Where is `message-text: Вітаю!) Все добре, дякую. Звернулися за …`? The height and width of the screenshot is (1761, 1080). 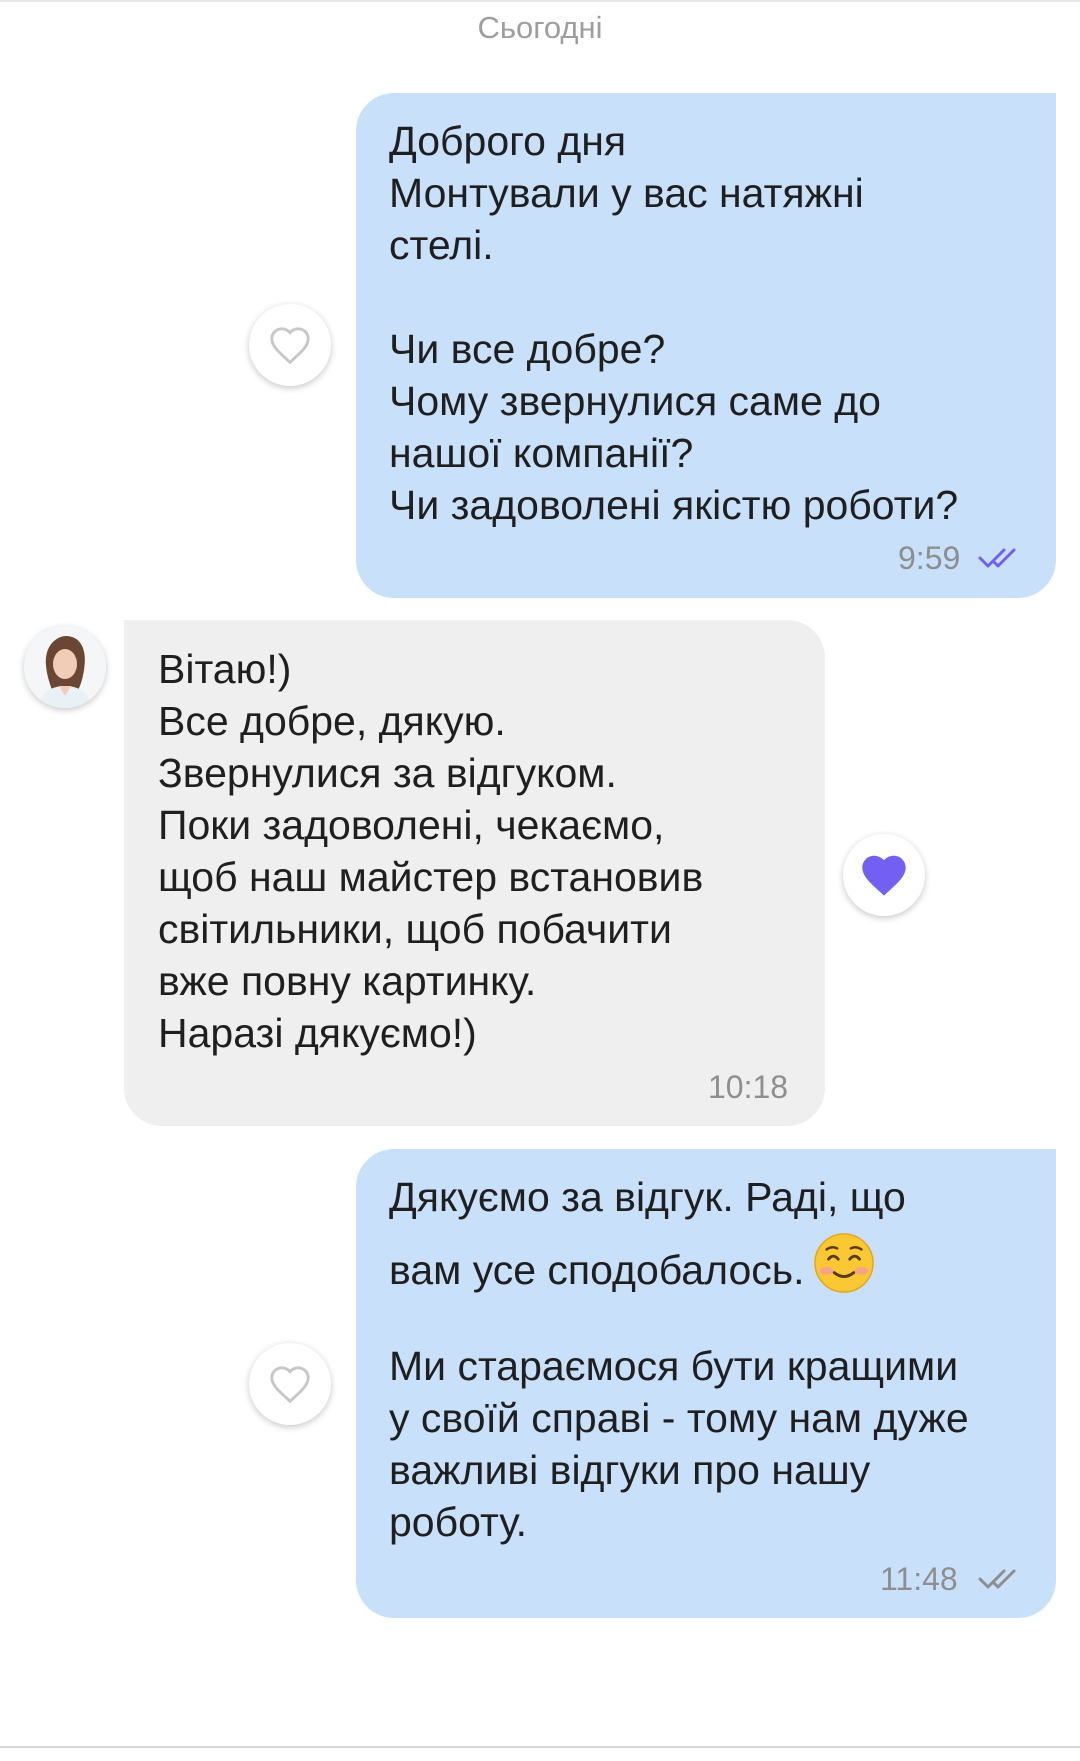 message-text: Вітаю!) Все добре, дякую. Звернулися за … is located at coordinates (431, 851).